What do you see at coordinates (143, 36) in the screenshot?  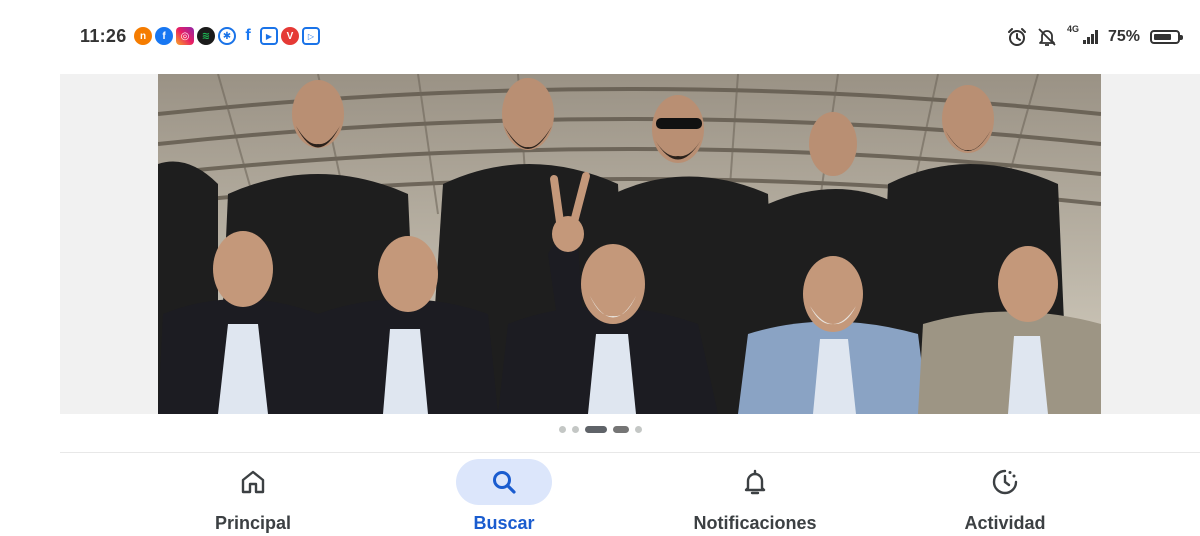 I see `news-app-icon: n` at bounding box center [143, 36].